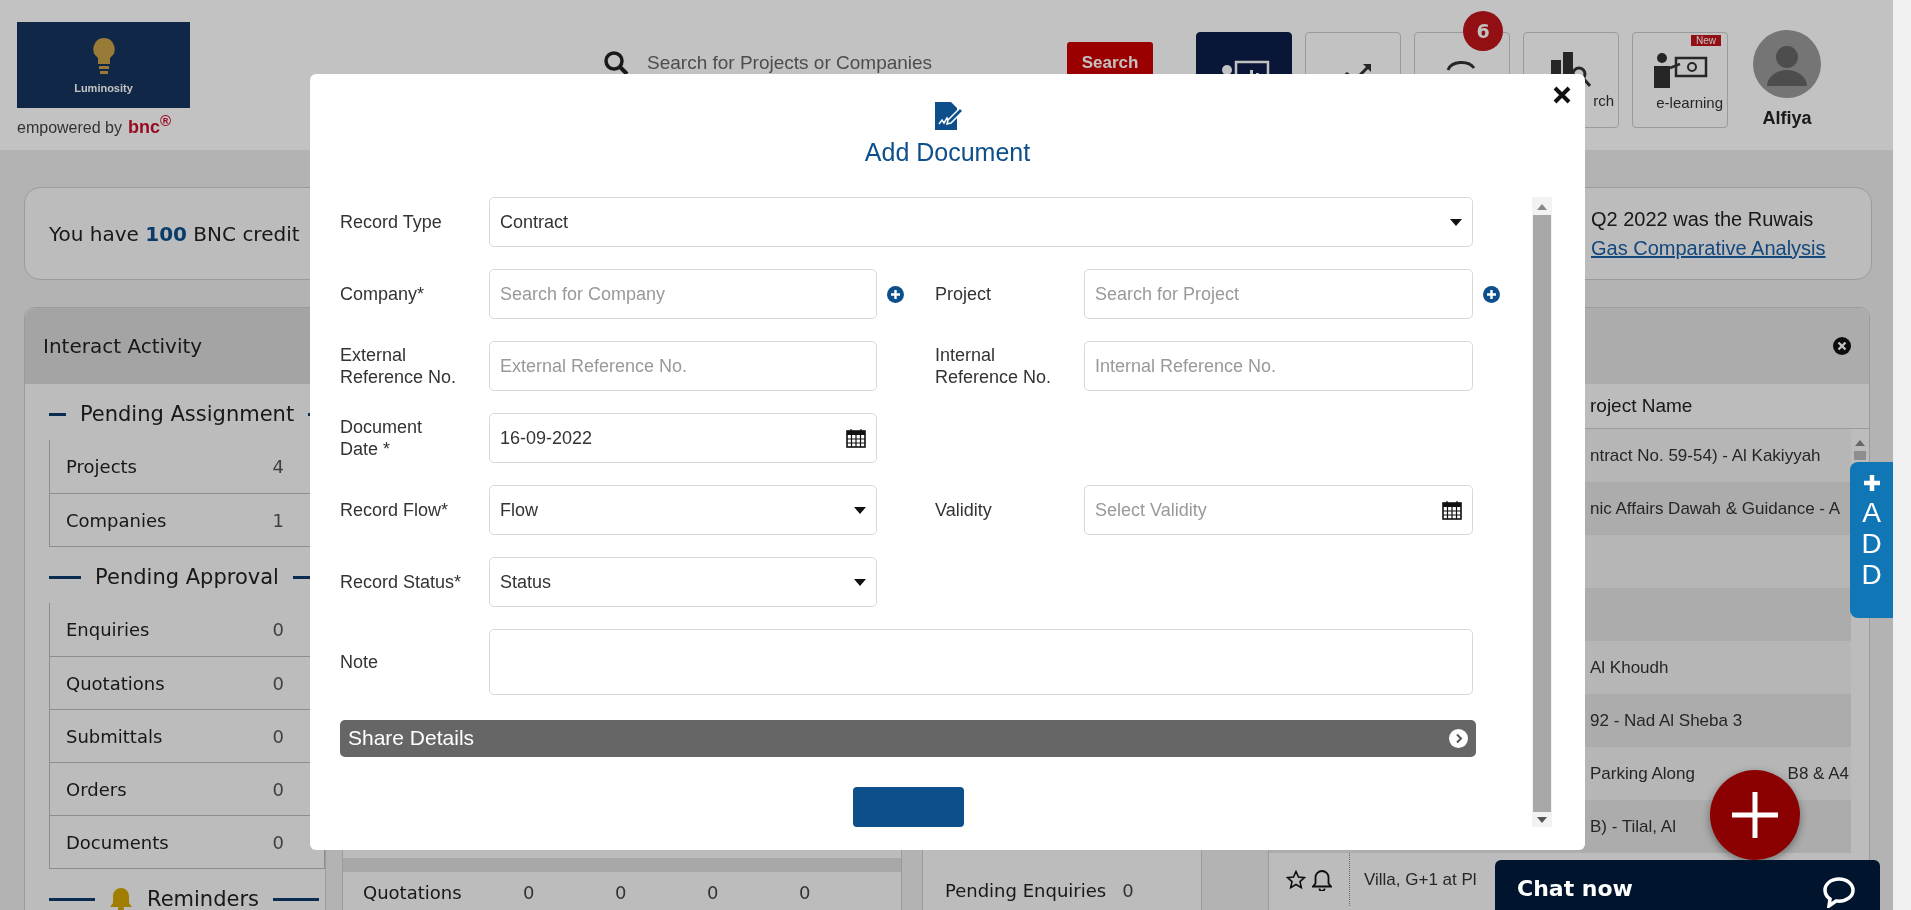  Describe the element at coordinates (1641, 406) in the screenshot. I see `column-header: roject Name` at that location.